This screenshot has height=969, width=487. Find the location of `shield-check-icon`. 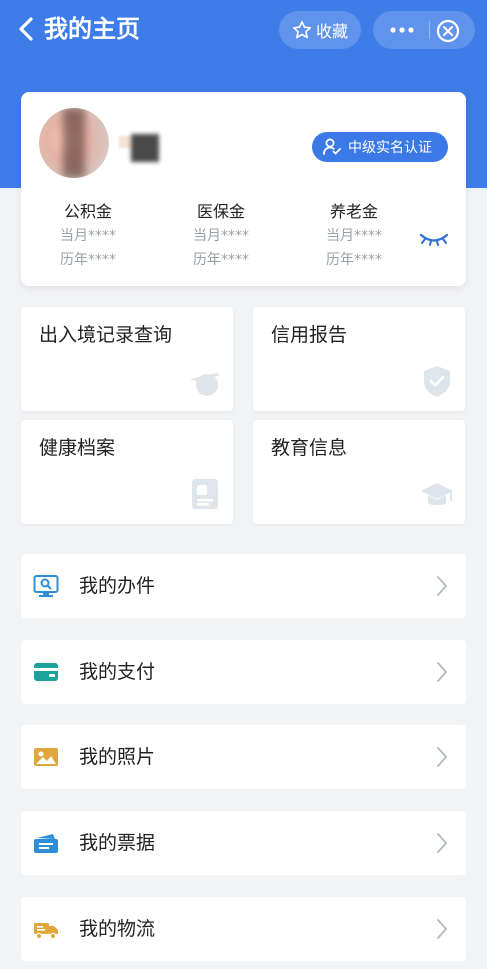

shield-check-icon is located at coordinates (437, 381).